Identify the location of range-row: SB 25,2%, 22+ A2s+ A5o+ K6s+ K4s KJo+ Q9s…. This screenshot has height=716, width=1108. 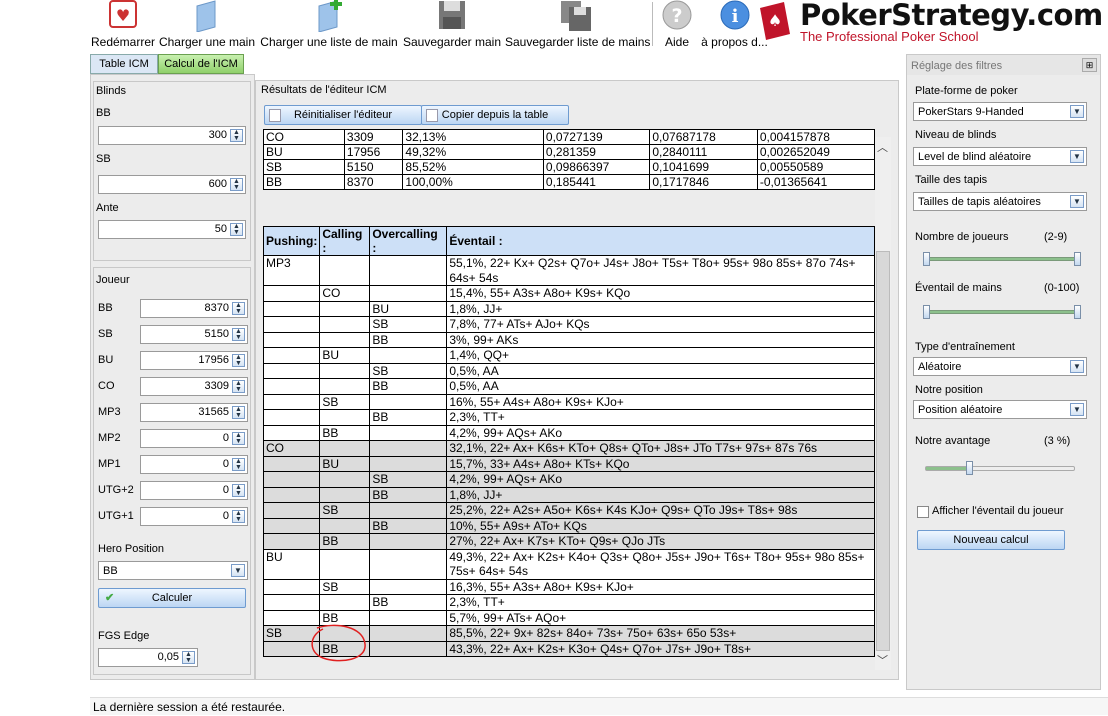
(568, 510).